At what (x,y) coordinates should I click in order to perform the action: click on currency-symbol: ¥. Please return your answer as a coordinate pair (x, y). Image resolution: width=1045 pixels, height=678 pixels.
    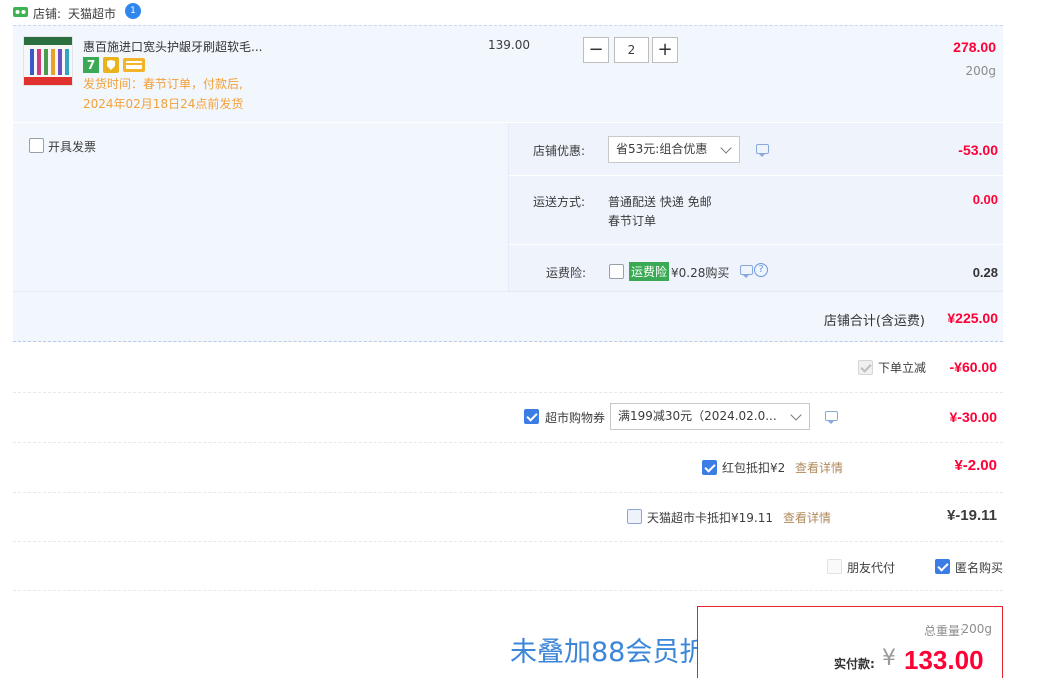
    Looking at the image, I should click on (889, 658).